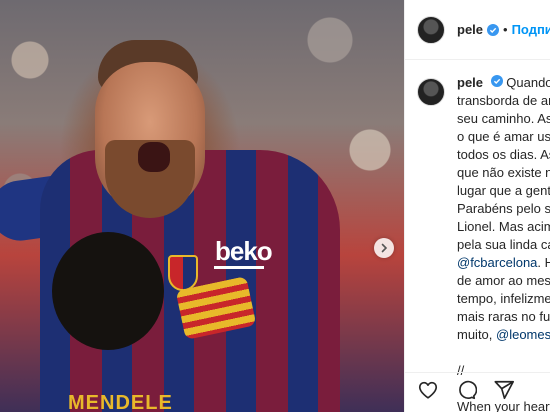 Image resolution: width=550 pixels, height=412 pixels. What do you see at coordinates (531, 29) in the screenshot?
I see `follow-button: Подписаться` at bounding box center [531, 29].